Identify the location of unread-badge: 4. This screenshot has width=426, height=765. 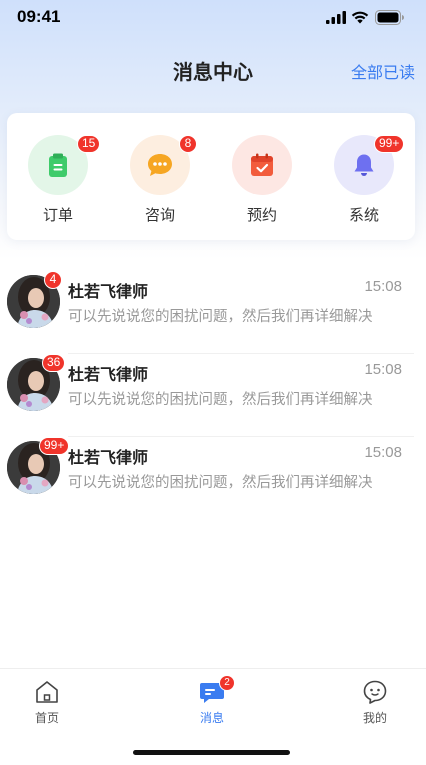
(53, 280).